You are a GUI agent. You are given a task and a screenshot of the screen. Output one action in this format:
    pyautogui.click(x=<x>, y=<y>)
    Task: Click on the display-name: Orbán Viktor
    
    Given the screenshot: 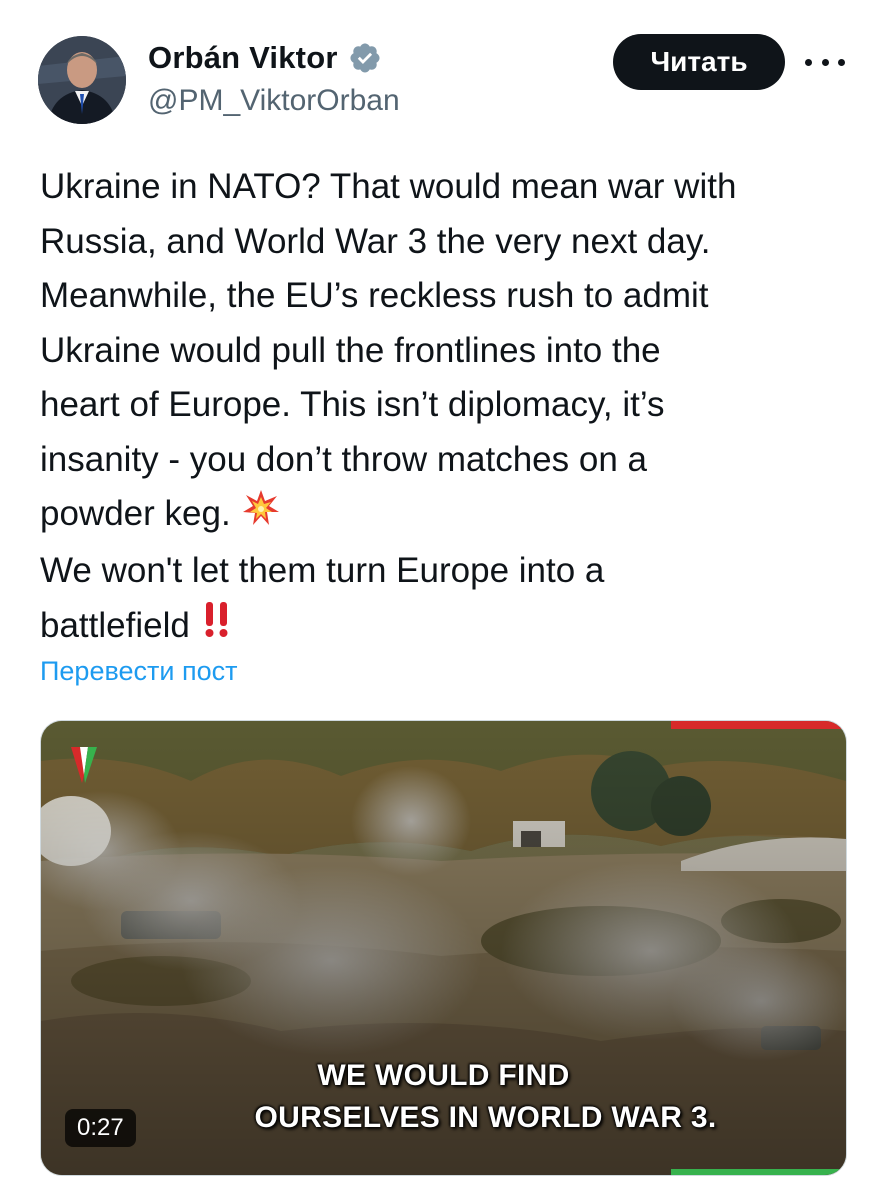 What is the action you would take?
    pyautogui.click(x=243, y=58)
    